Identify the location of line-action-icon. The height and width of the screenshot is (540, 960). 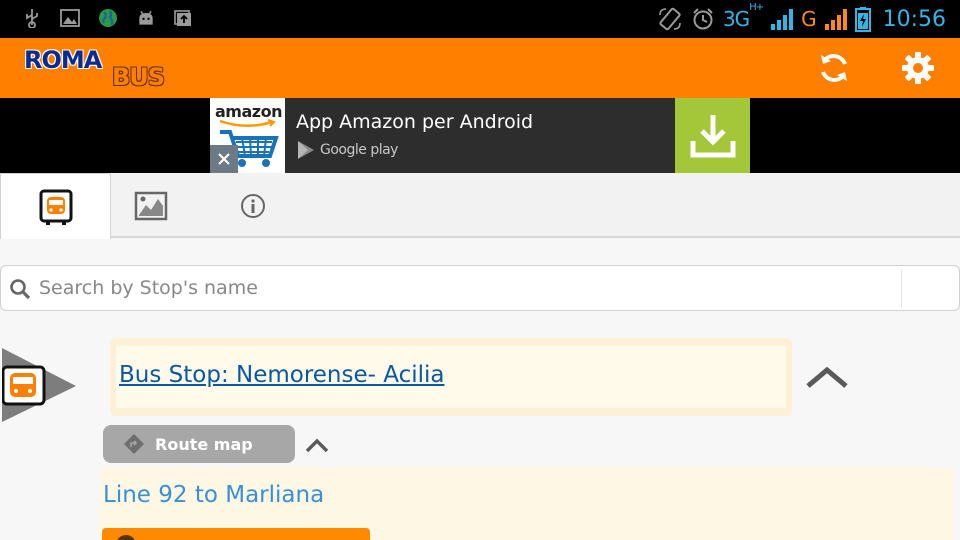
(126, 537).